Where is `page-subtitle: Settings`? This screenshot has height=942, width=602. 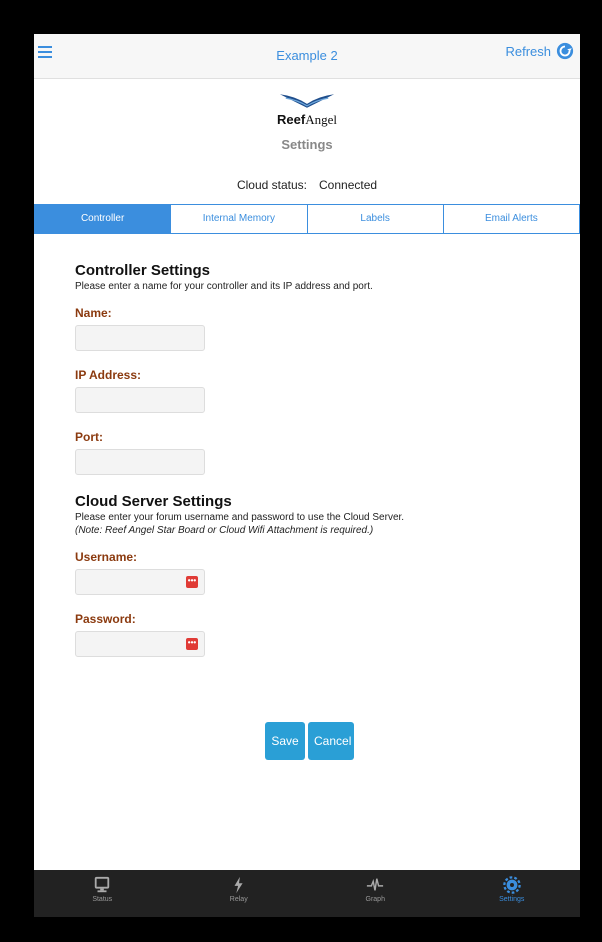 page-subtitle: Settings is located at coordinates (307, 144).